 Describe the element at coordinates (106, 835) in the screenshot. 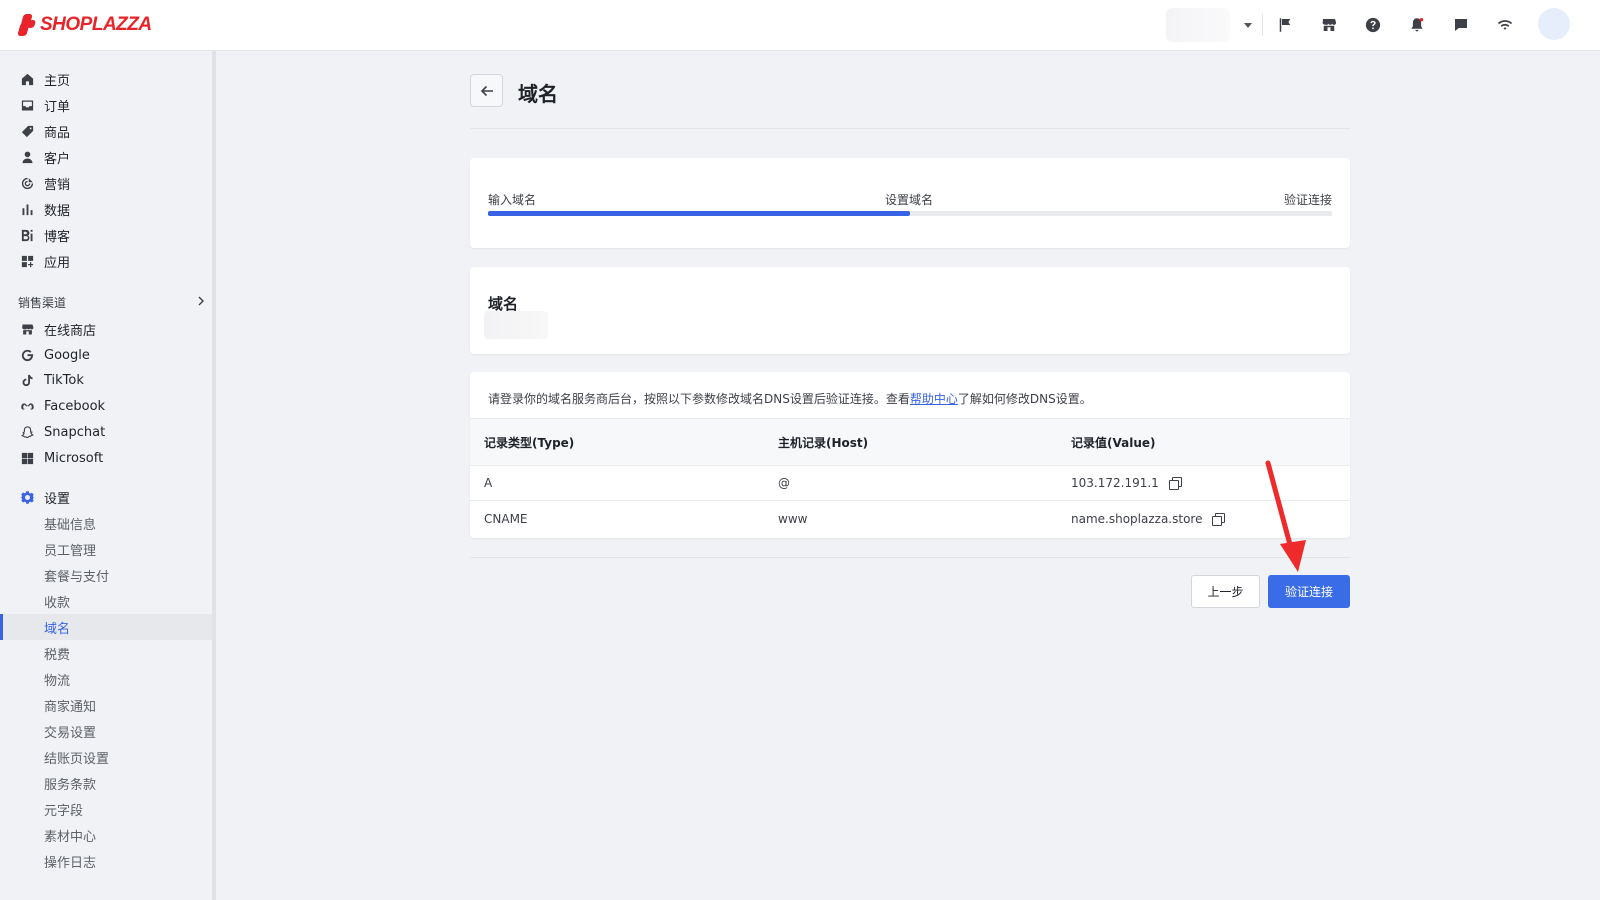

I see `settings-item-media-center: 素材中心` at that location.